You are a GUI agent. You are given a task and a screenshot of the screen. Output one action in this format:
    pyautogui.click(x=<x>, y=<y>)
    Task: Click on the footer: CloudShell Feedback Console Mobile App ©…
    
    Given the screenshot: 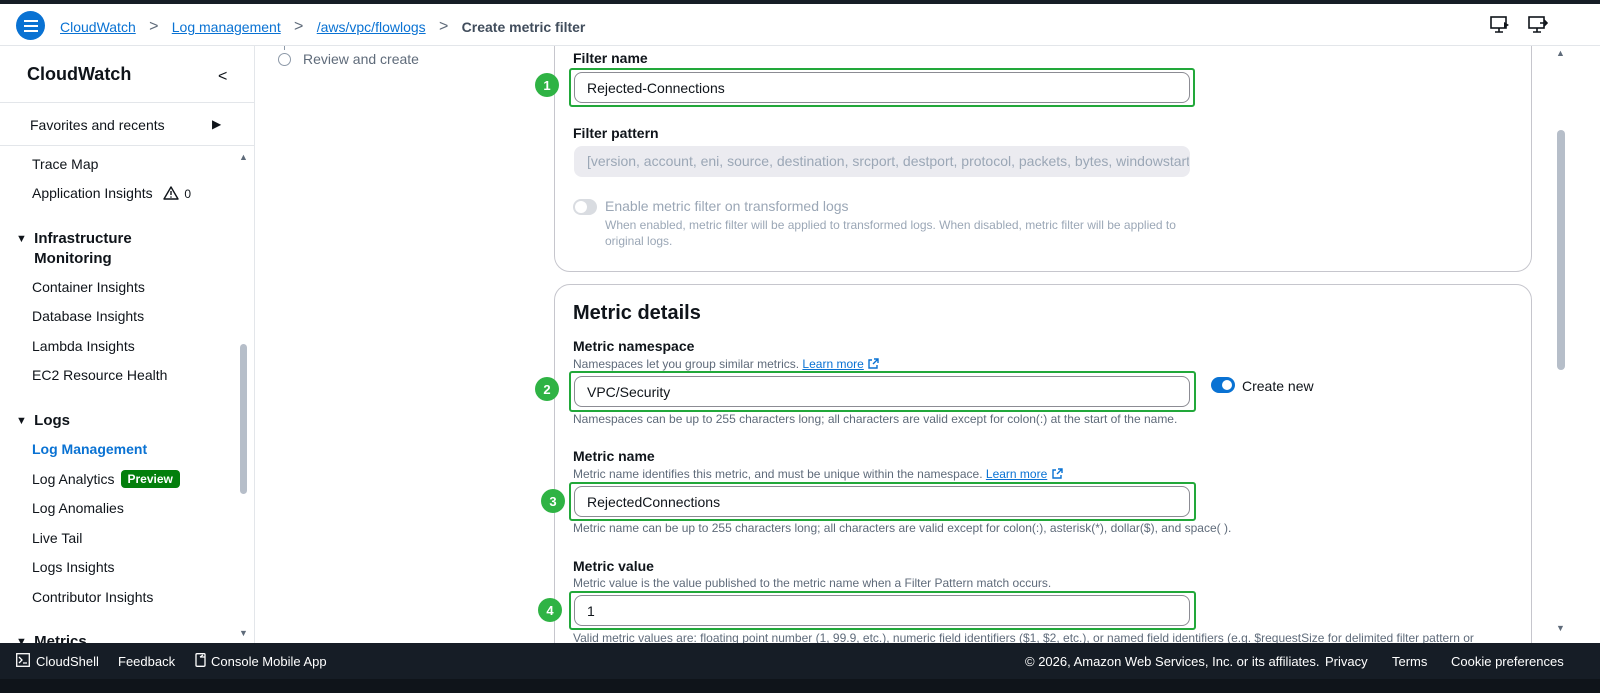 What is the action you would take?
    pyautogui.click(x=800, y=661)
    